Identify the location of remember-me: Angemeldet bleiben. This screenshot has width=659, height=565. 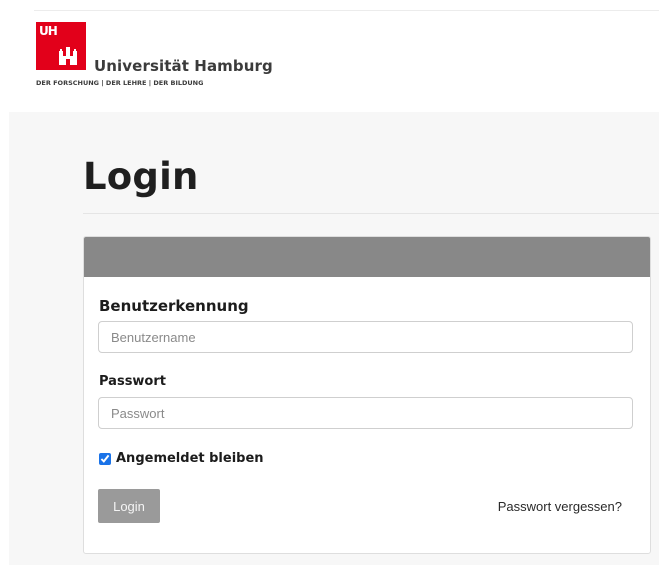
(181, 458).